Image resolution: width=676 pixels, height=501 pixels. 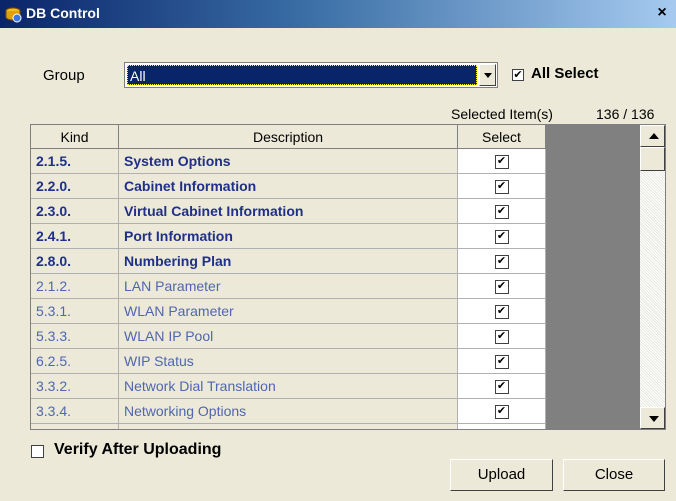 I want to click on row-description: Station Groups, so click(x=288, y=426).